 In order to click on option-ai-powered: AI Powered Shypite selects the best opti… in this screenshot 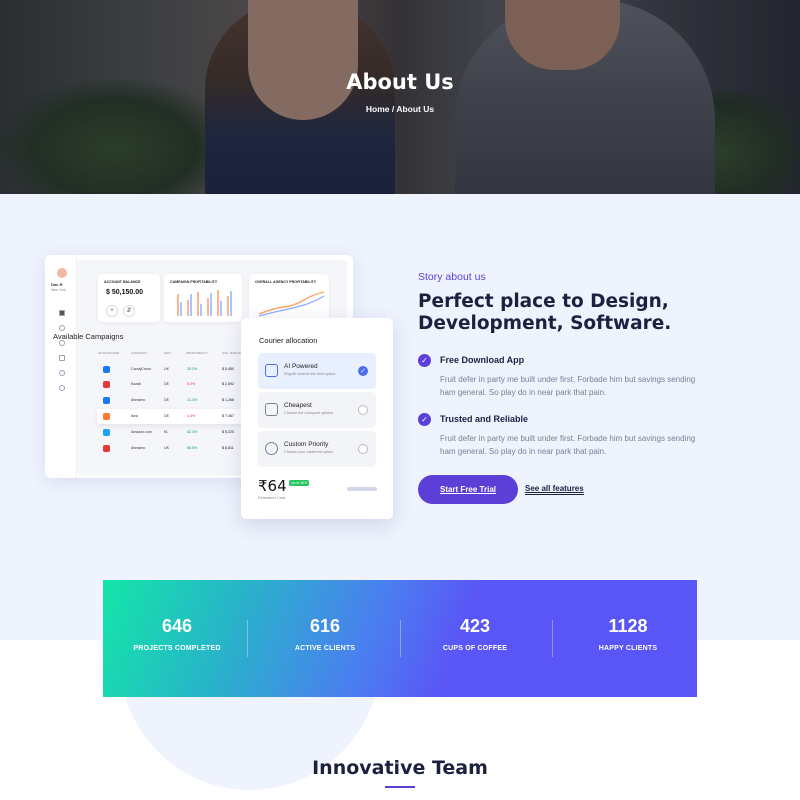, I will do `click(317, 371)`.